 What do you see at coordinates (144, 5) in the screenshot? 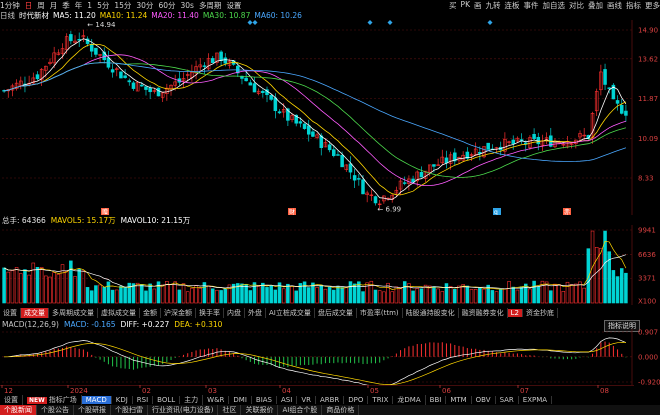
I see `period-9: 30分` at bounding box center [144, 5].